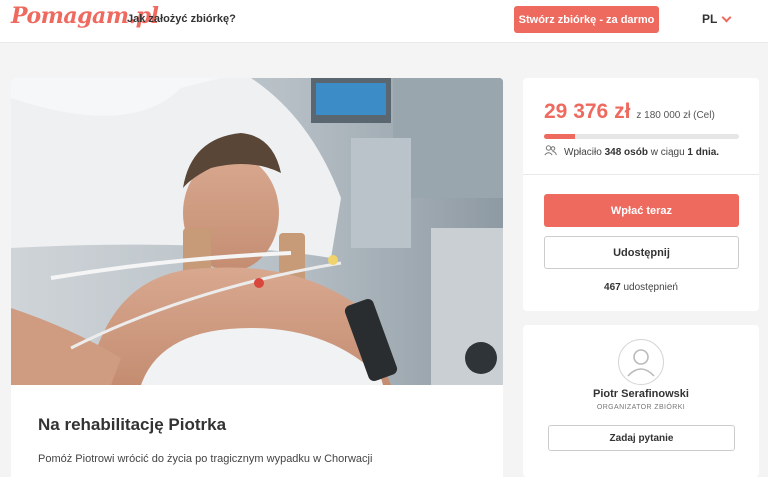  Describe the element at coordinates (710, 19) in the screenshot. I see `language-label: PL` at that location.